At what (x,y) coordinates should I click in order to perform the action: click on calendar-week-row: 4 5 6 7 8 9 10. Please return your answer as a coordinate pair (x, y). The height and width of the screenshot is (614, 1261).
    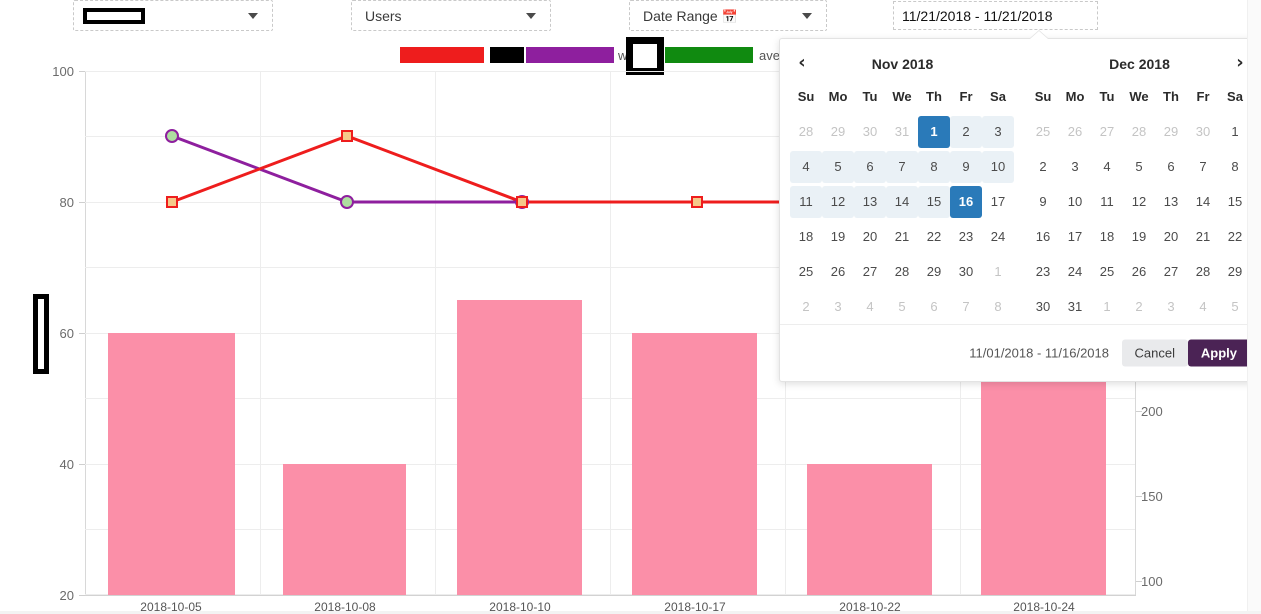
    Looking at the image, I should click on (902, 168).